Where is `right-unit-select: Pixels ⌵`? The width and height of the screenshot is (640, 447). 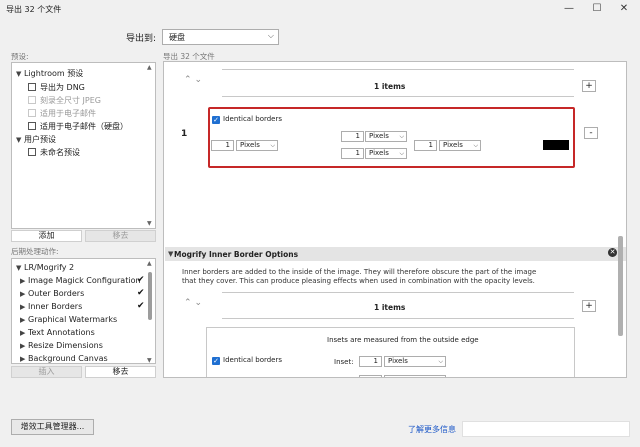
right-unit-select: Pixels ⌵ is located at coordinates (460, 145).